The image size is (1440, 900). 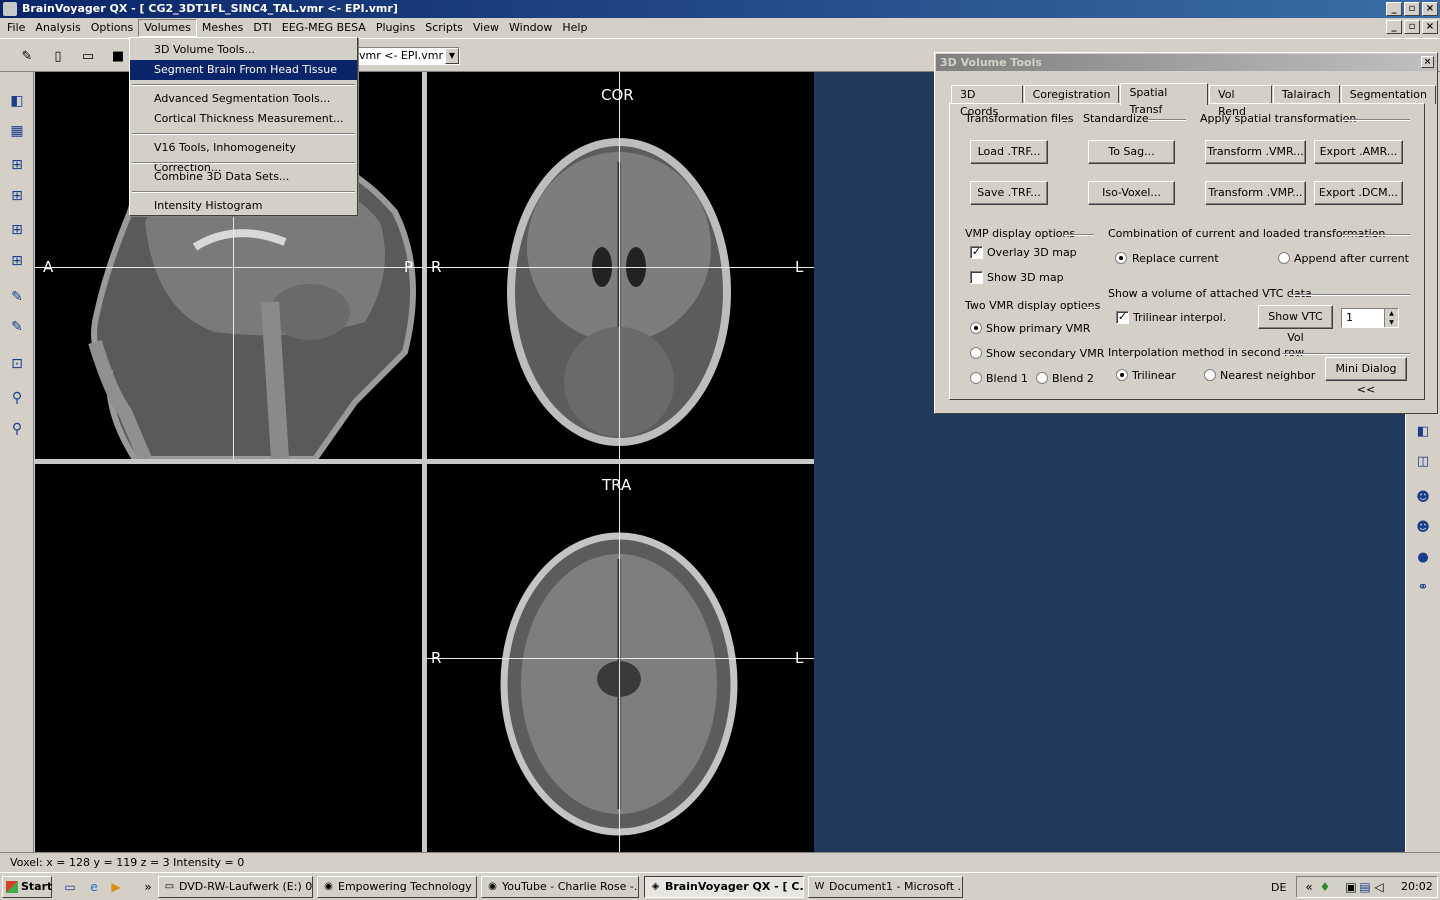 What do you see at coordinates (620, 658) in the screenshot?
I see `transversal-view: TRA R L` at bounding box center [620, 658].